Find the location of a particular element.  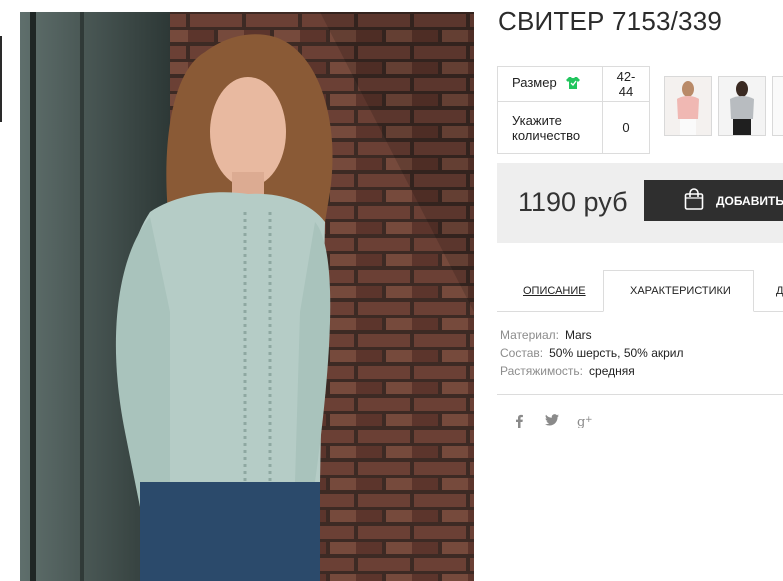

size-row: Размер 42-44 is located at coordinates (573, 84).